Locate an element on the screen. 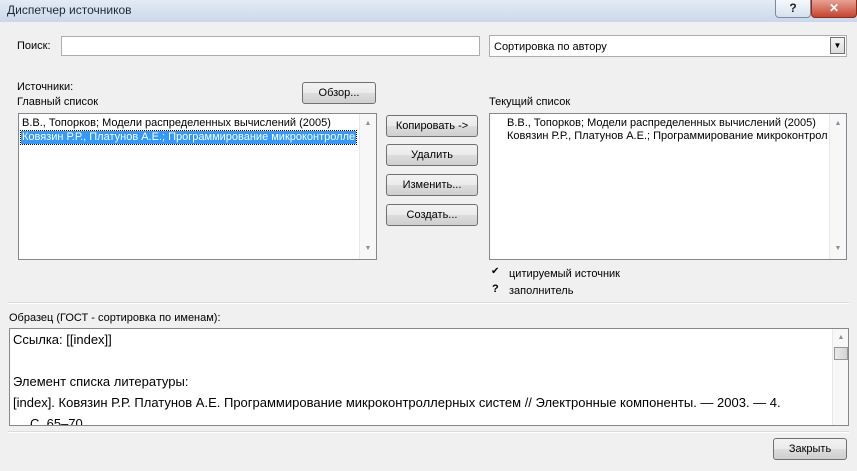 This screenshot has width=857, height=471. search-input is located at coordinates (270, 46).